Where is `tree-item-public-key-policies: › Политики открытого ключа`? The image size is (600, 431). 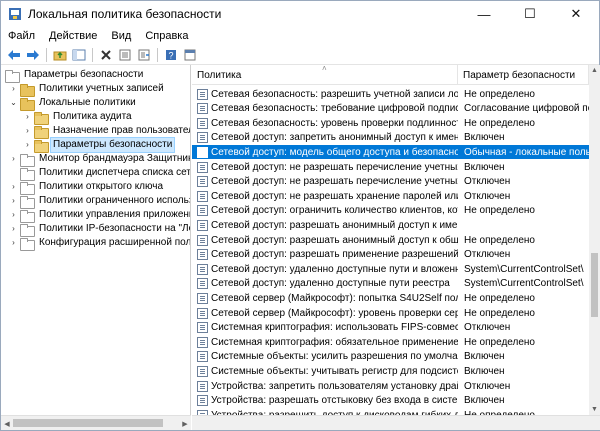 tree-item-public-key-policies: › Политики открытого ключа is located at coordinates (87, 187).